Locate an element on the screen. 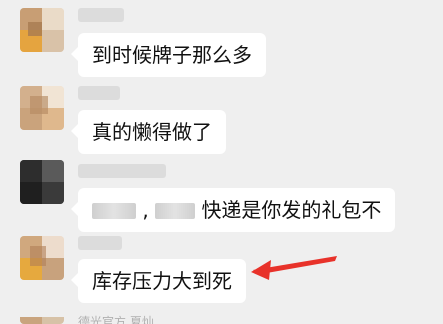 Image resolution: width=443 pixels, height=324 pixels. message-bubble: 真的懒得做了 is located at coordinates (148, 132).